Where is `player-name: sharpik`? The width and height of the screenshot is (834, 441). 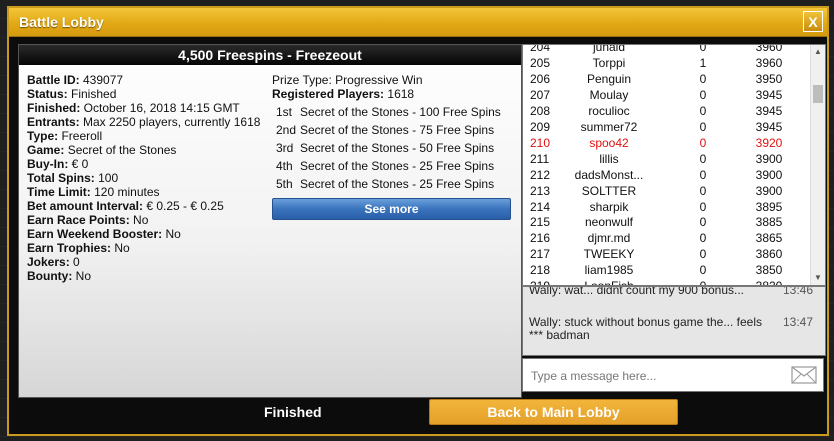 player-name: sharpik is located at coordinates (609, 206).